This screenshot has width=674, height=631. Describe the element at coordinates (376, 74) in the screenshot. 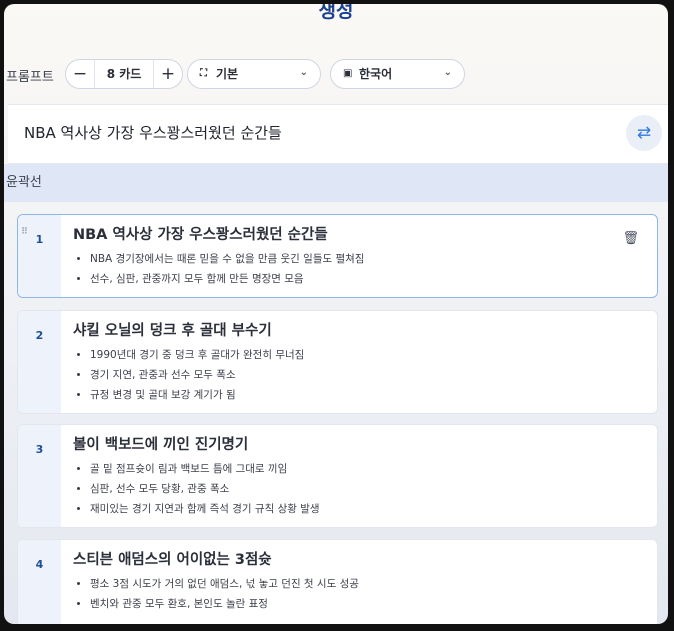

I see `language-dropdown-value: 한국어` at that location.